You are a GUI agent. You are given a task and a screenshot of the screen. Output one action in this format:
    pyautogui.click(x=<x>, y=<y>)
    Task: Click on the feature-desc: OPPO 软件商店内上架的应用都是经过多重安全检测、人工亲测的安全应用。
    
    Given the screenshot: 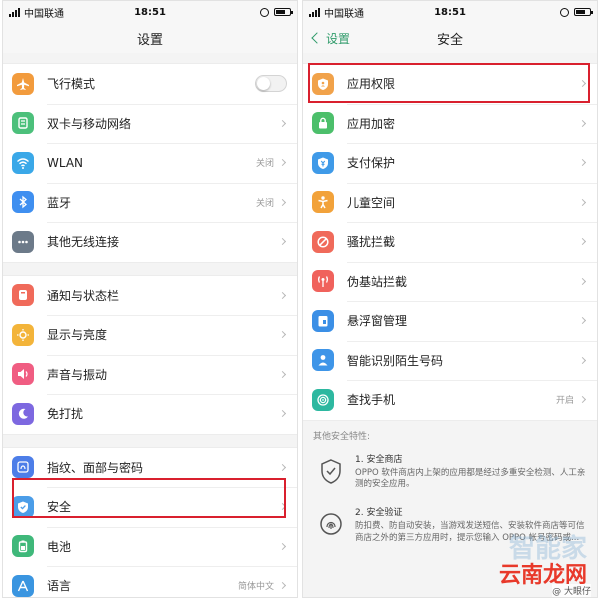 What is the action you would take?
    pyautogui.click(x=470, y=478)
    